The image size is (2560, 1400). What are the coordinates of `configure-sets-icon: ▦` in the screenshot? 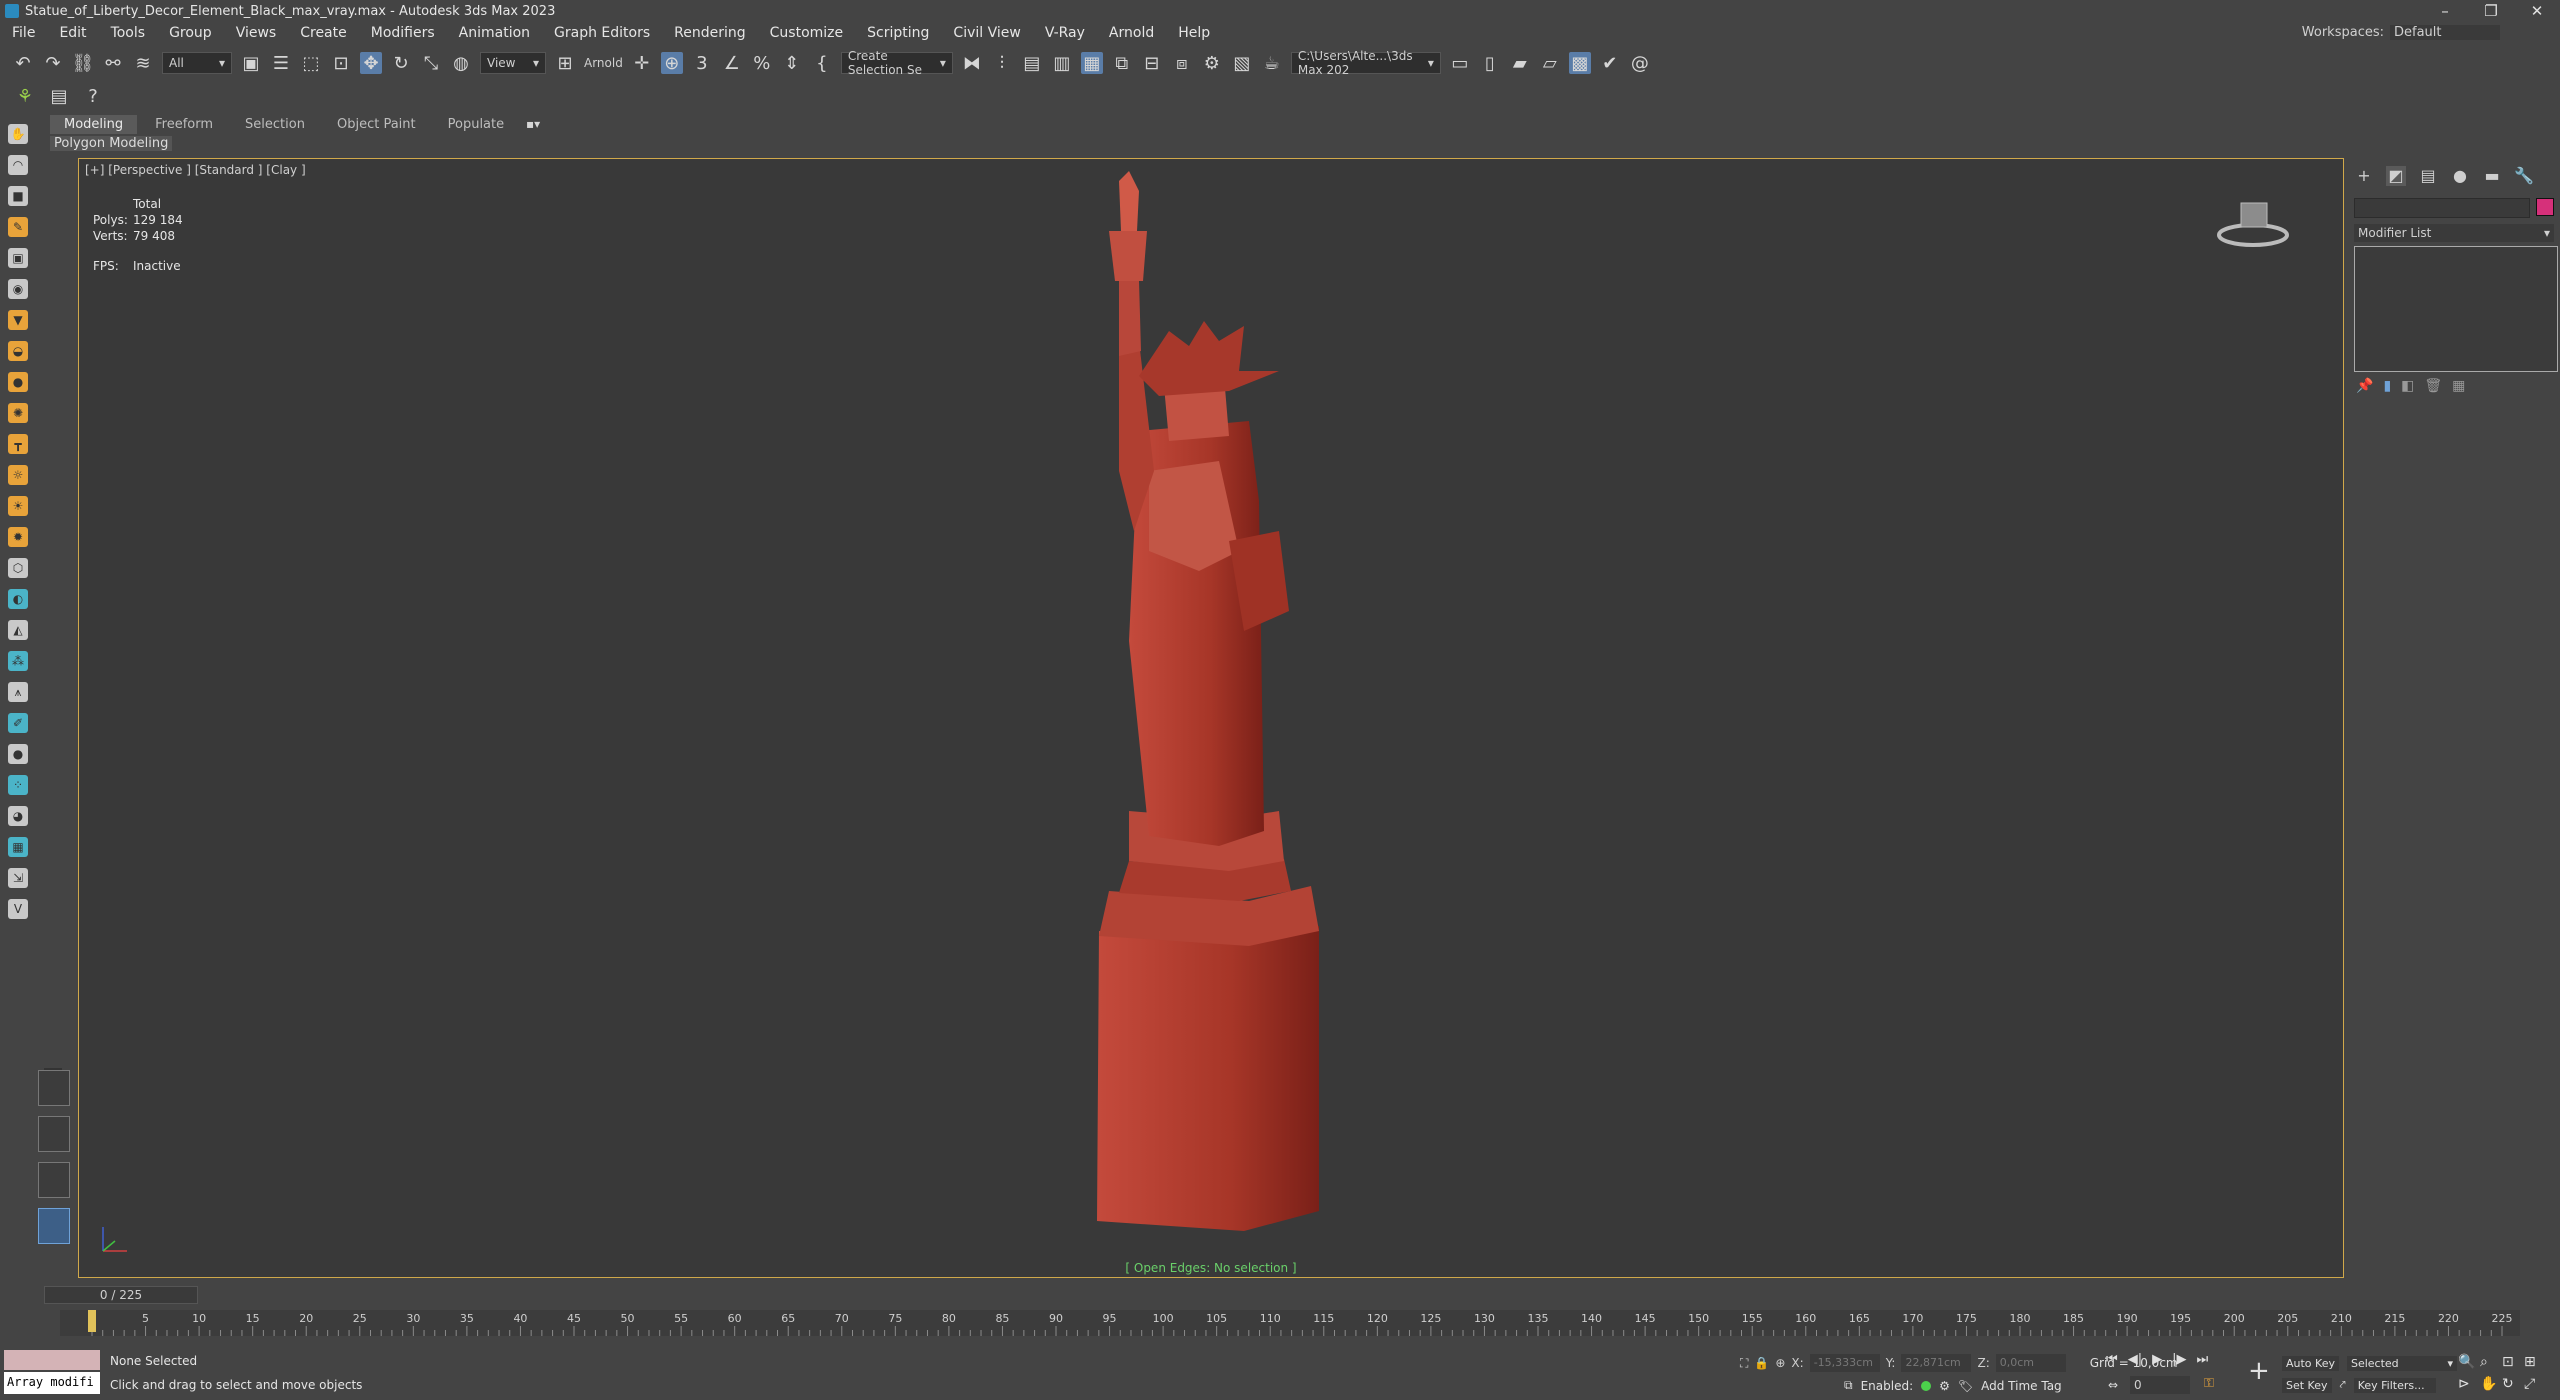 It's located at (2458, 386).